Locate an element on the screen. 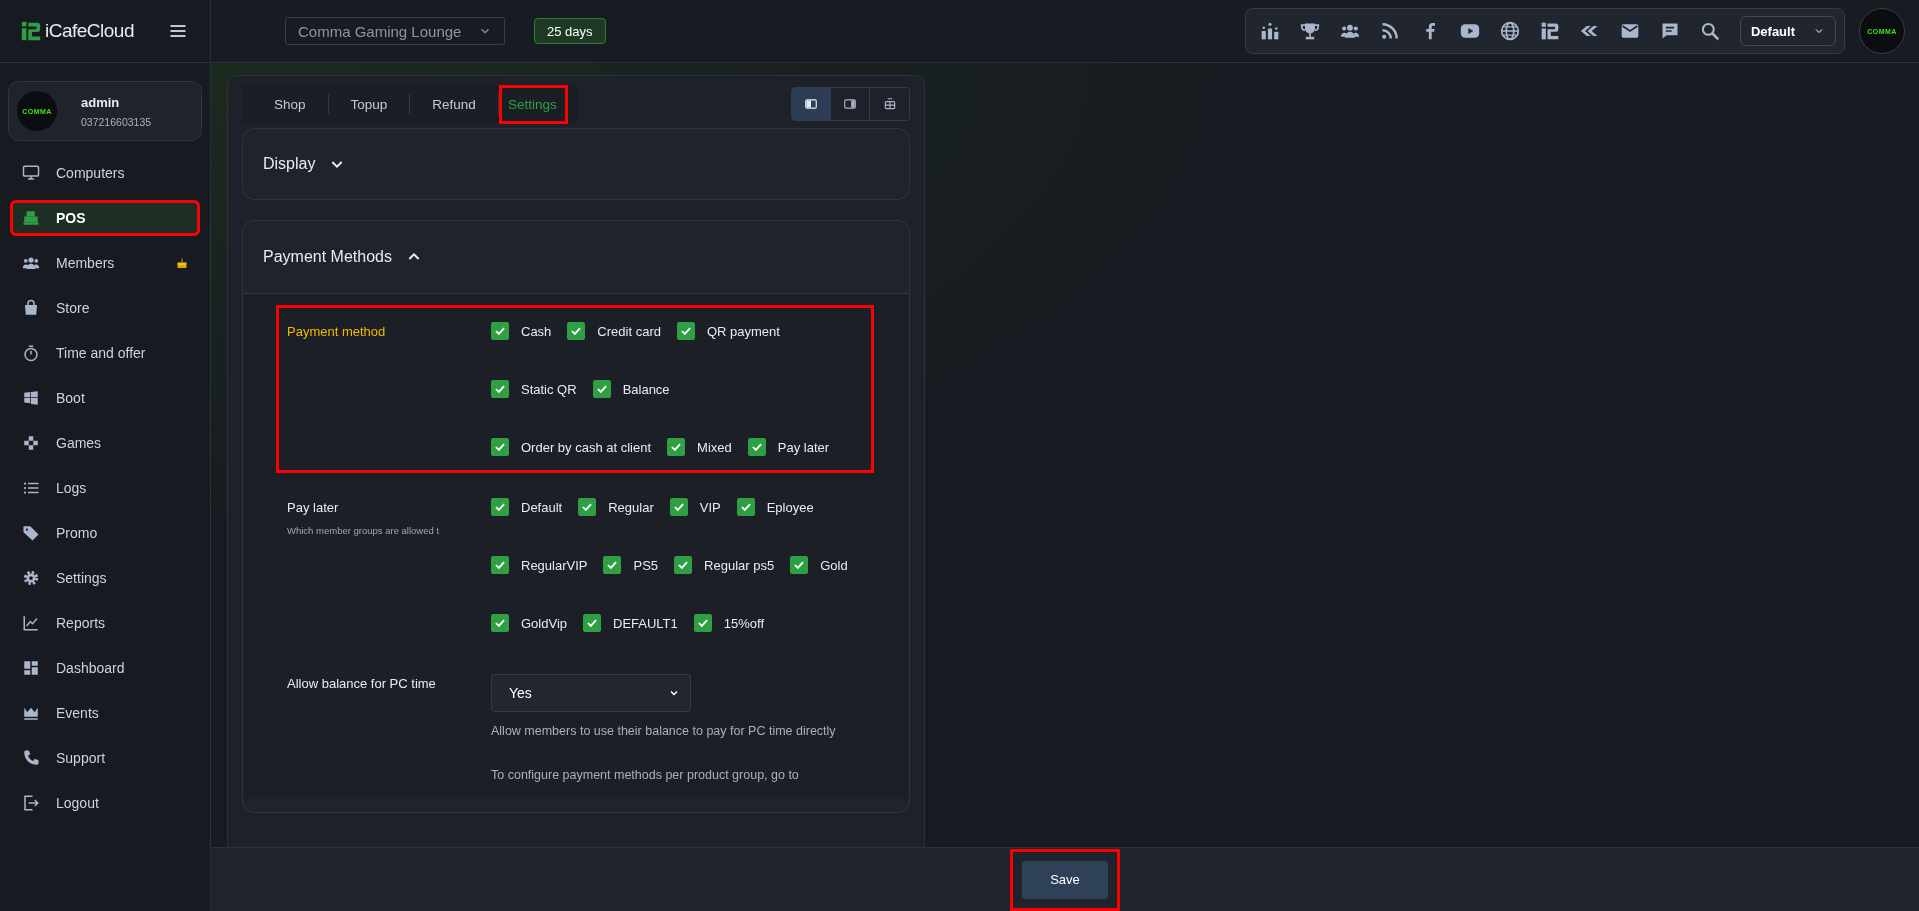  option-label: Default is located at coordinates (542, 507).